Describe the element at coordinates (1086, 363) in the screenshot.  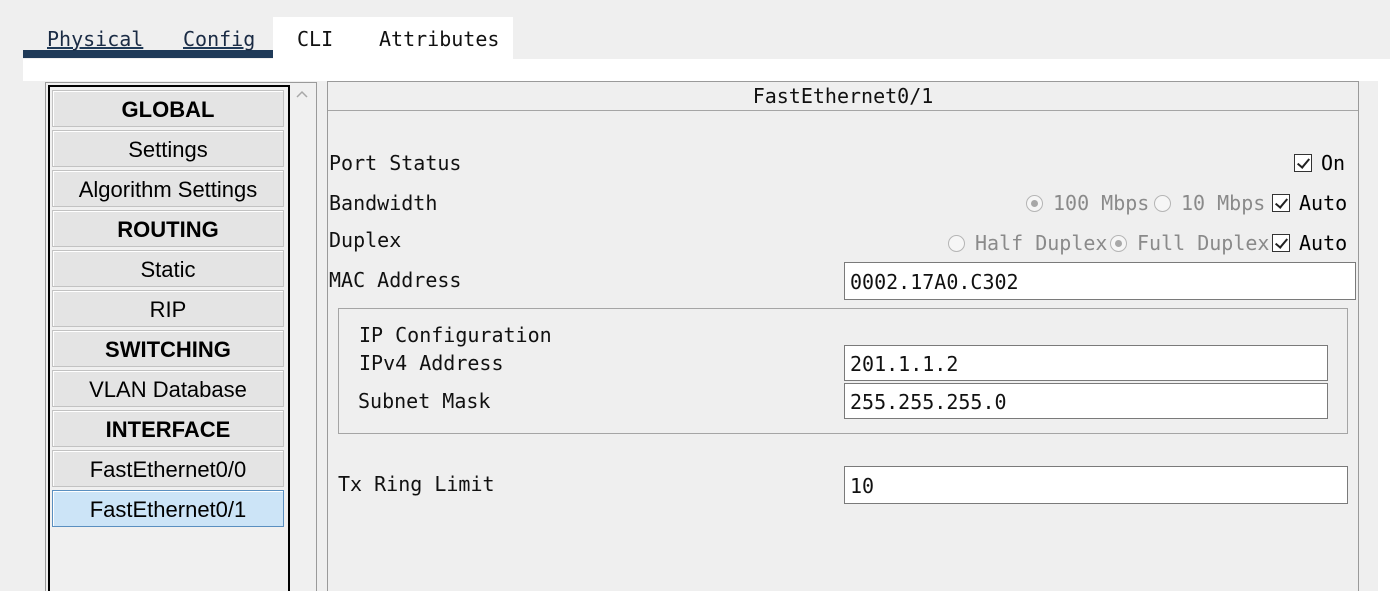
I see `ipv4-address-field: 201.1.1.2` at that location.